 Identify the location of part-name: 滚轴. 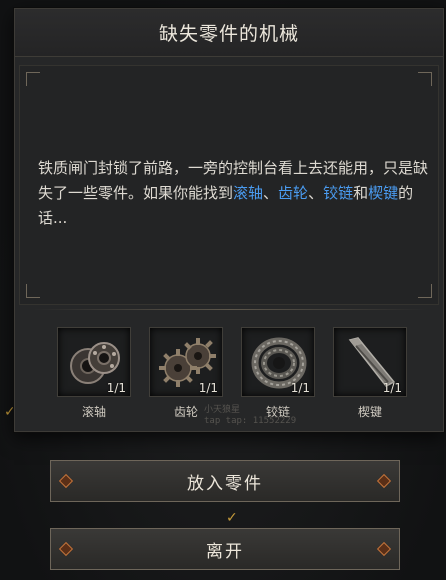
(93, 412).